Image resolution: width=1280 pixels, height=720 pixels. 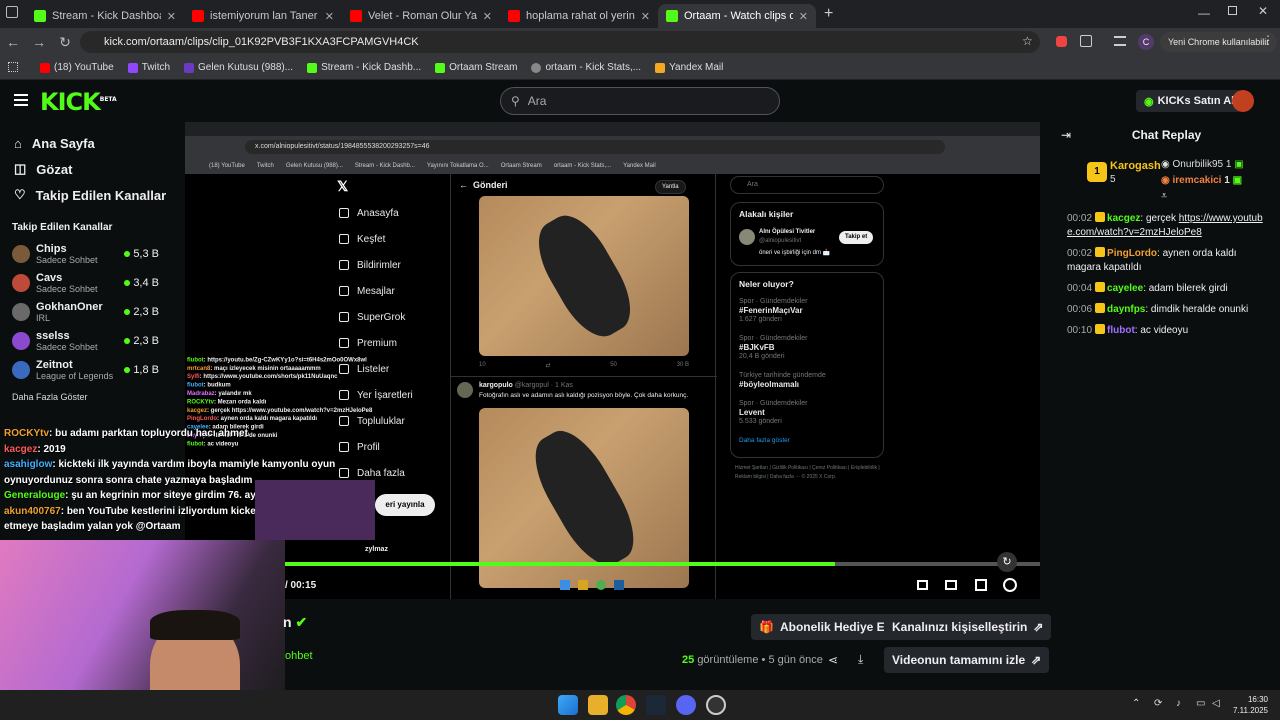 I want to click on sidebar-channel: Chips Sadece Sohbet 5,3 B, so click(x=87, y=253).